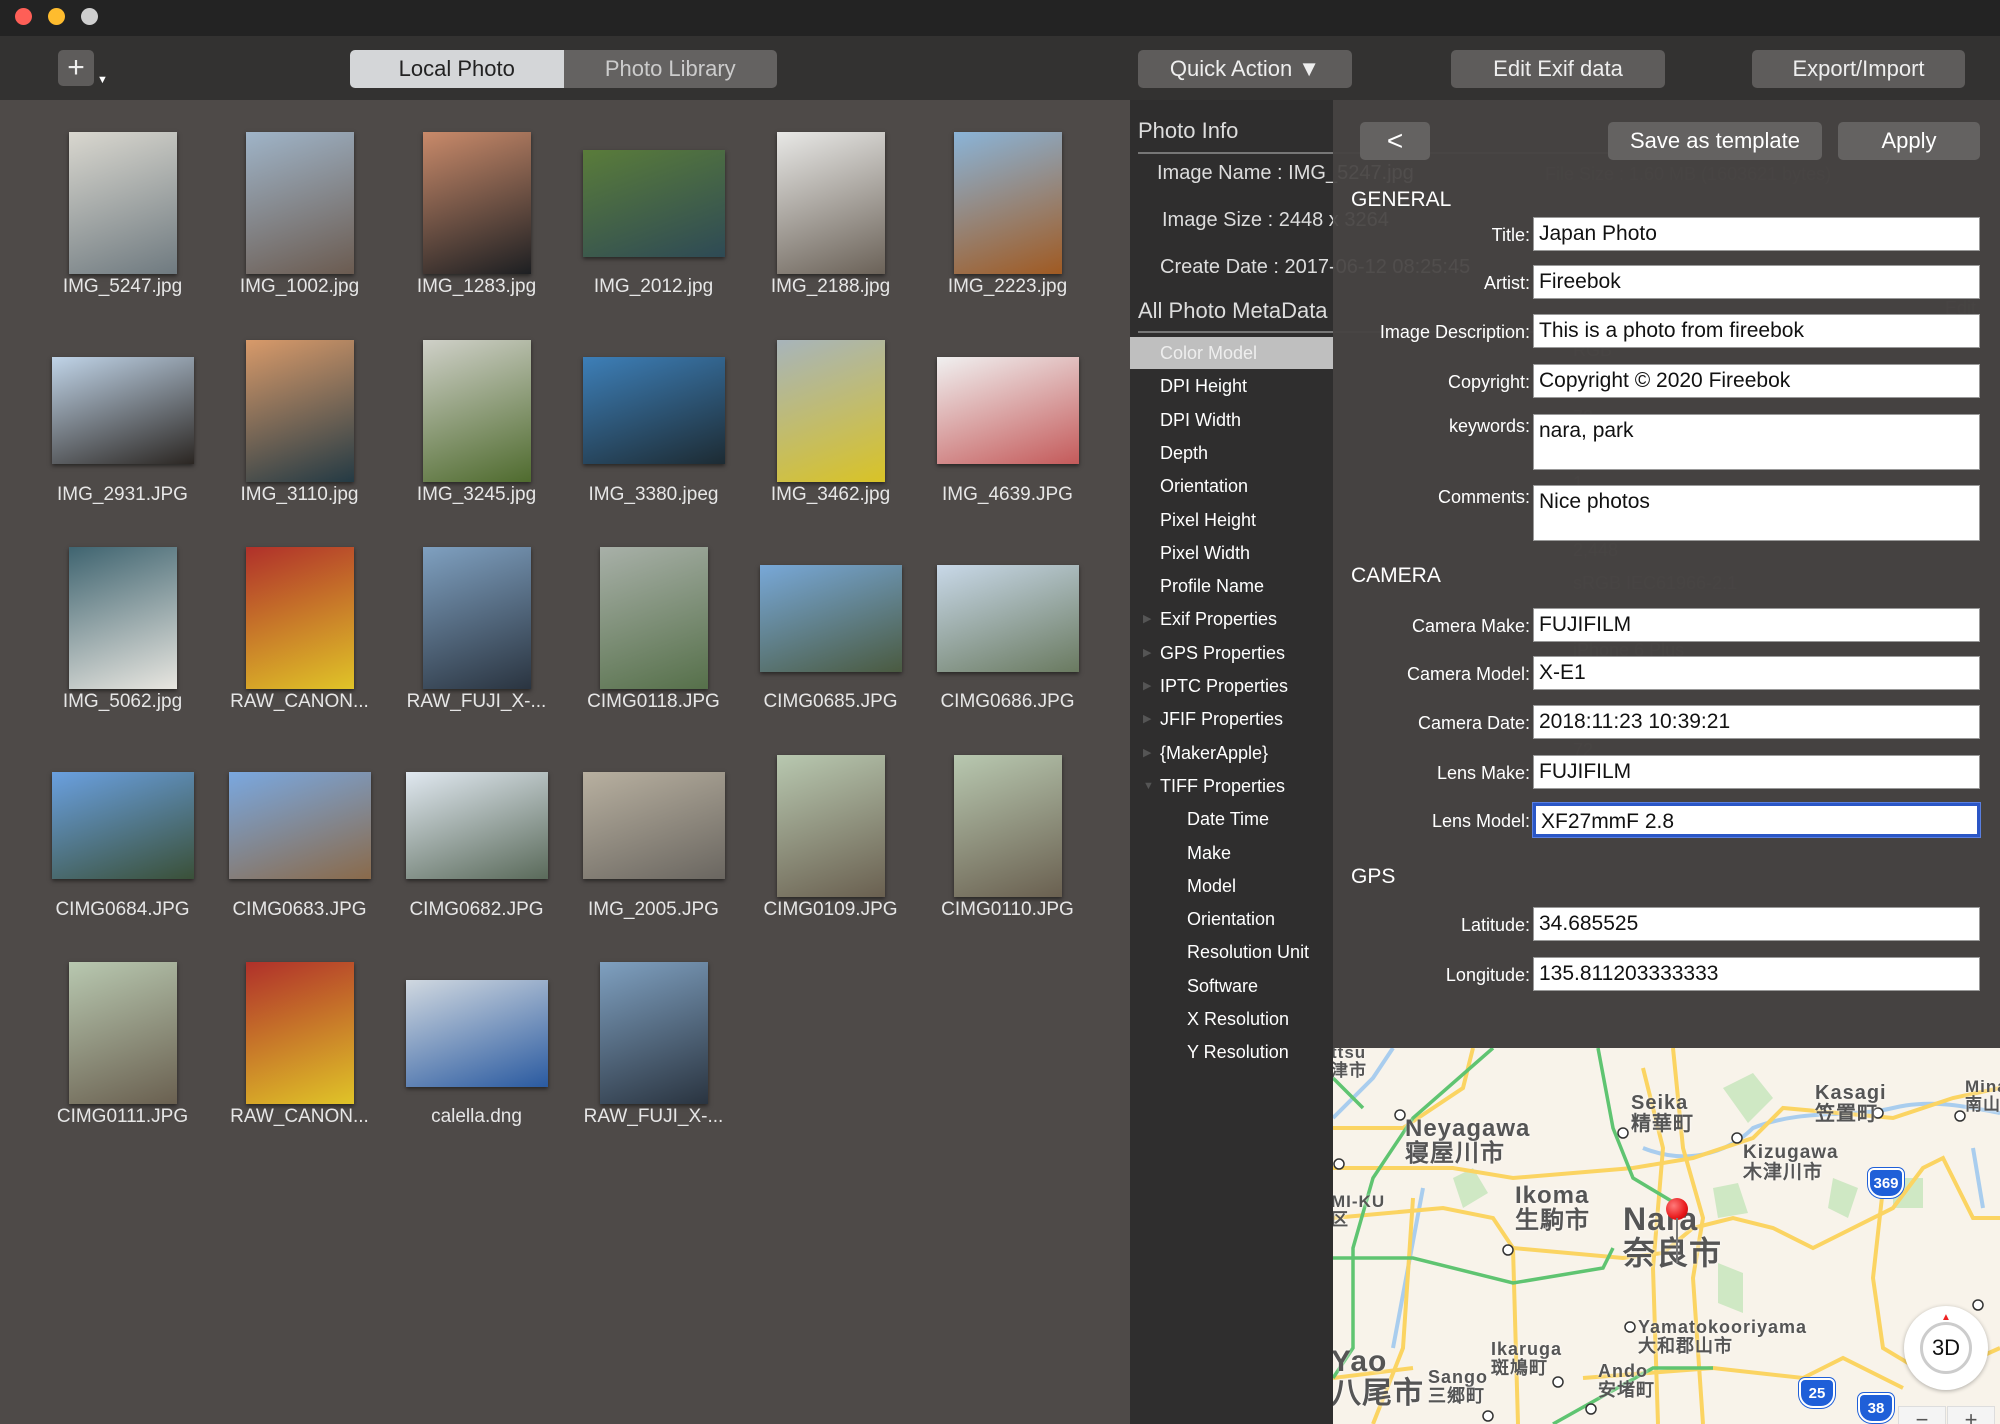 Image resolution: width=2000 pixels, height=1424 pixels. What do you see at coordinates (1231, 819) in the screenshot?
I see `metadata-tree-item: Date Time` at bounding box center [1231, 819].